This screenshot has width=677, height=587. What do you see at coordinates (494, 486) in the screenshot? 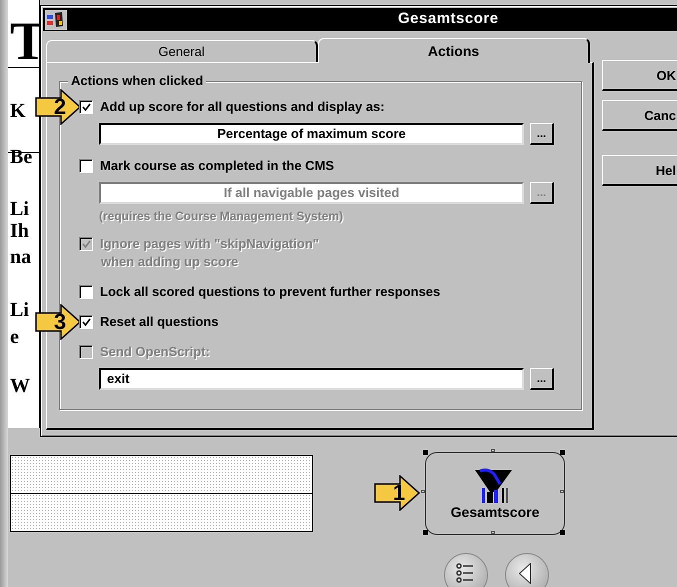
I see `chart-icon` at bounding box center [494, 486].